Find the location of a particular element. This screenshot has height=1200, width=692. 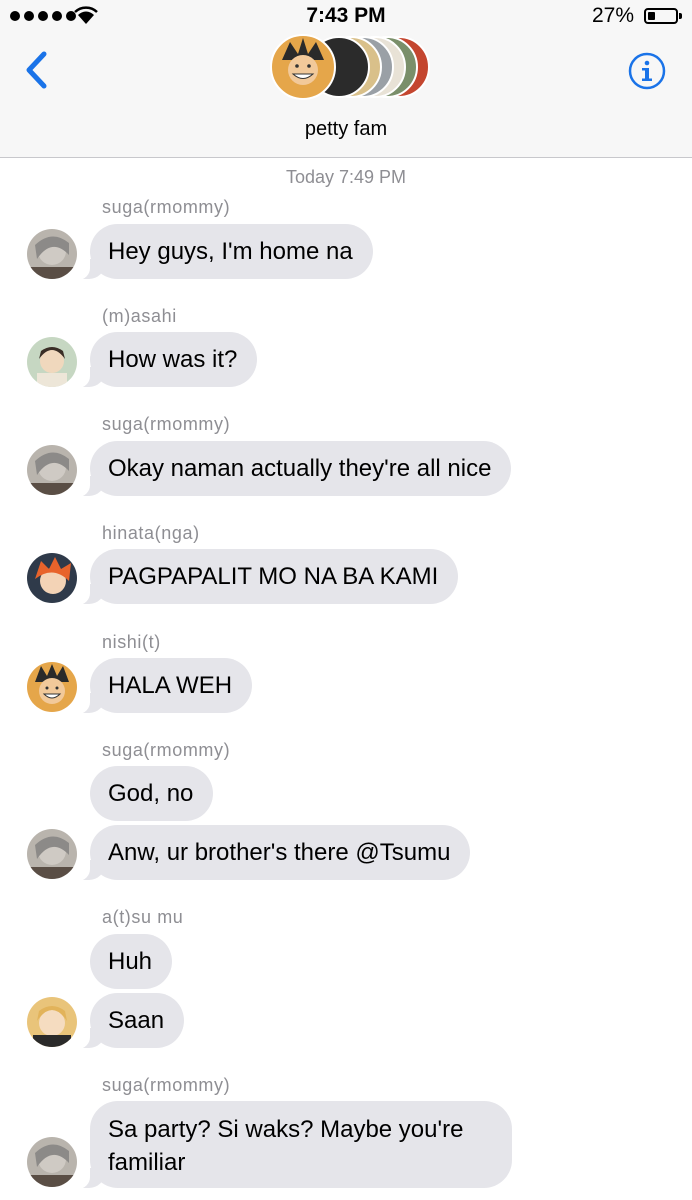

message-bubble: Sa party? Si waks? Maybe you're familiar is located at coordinates (295, 1145).